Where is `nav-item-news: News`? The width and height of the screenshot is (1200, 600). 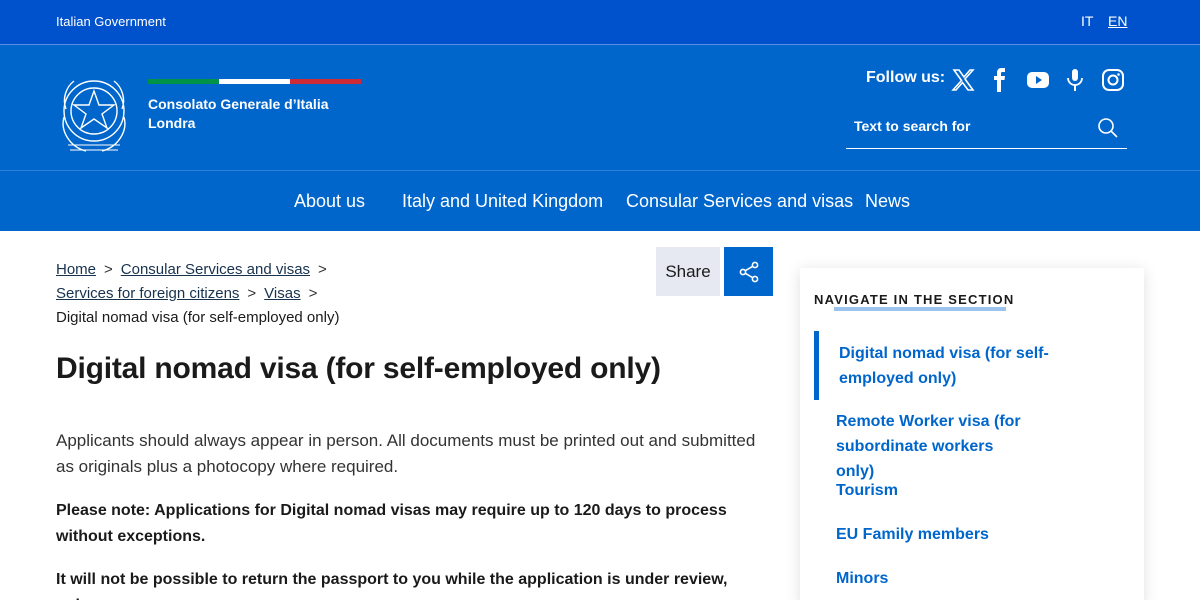 nav-item-news: News is located at coordinates (887, 201).